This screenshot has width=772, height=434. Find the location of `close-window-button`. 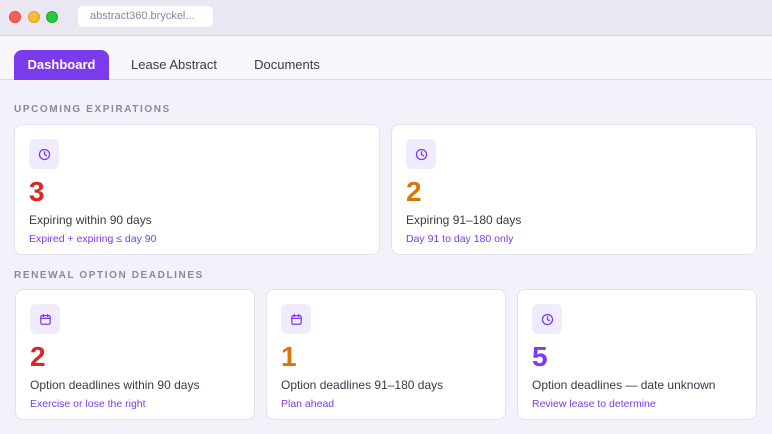

close-window-button is located at coordinates (15, 17).